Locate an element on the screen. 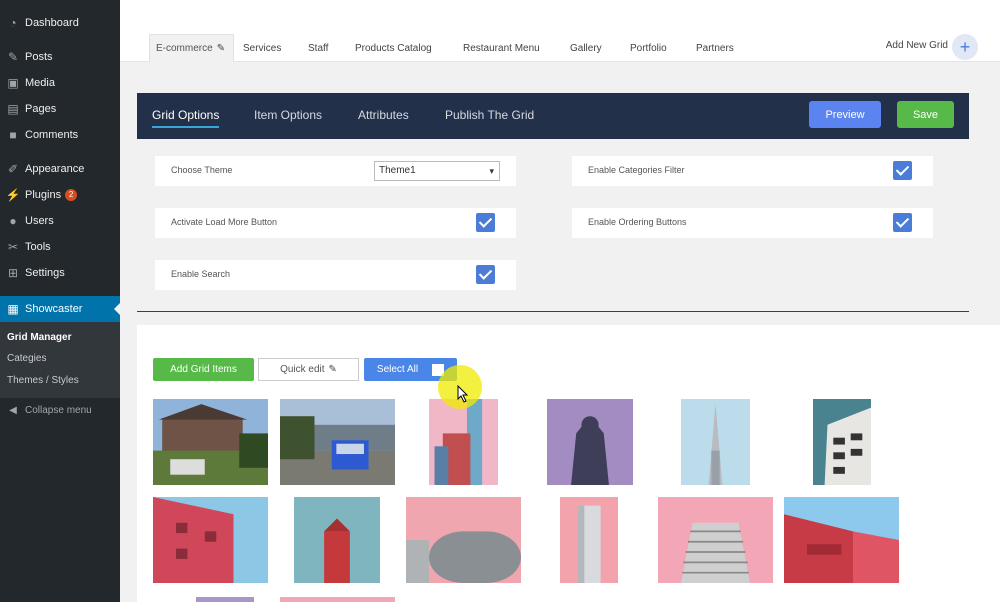 This screenshot has height=602, width=1000. quick-edit-label: Quick edit is located at coordinates (302, 369).